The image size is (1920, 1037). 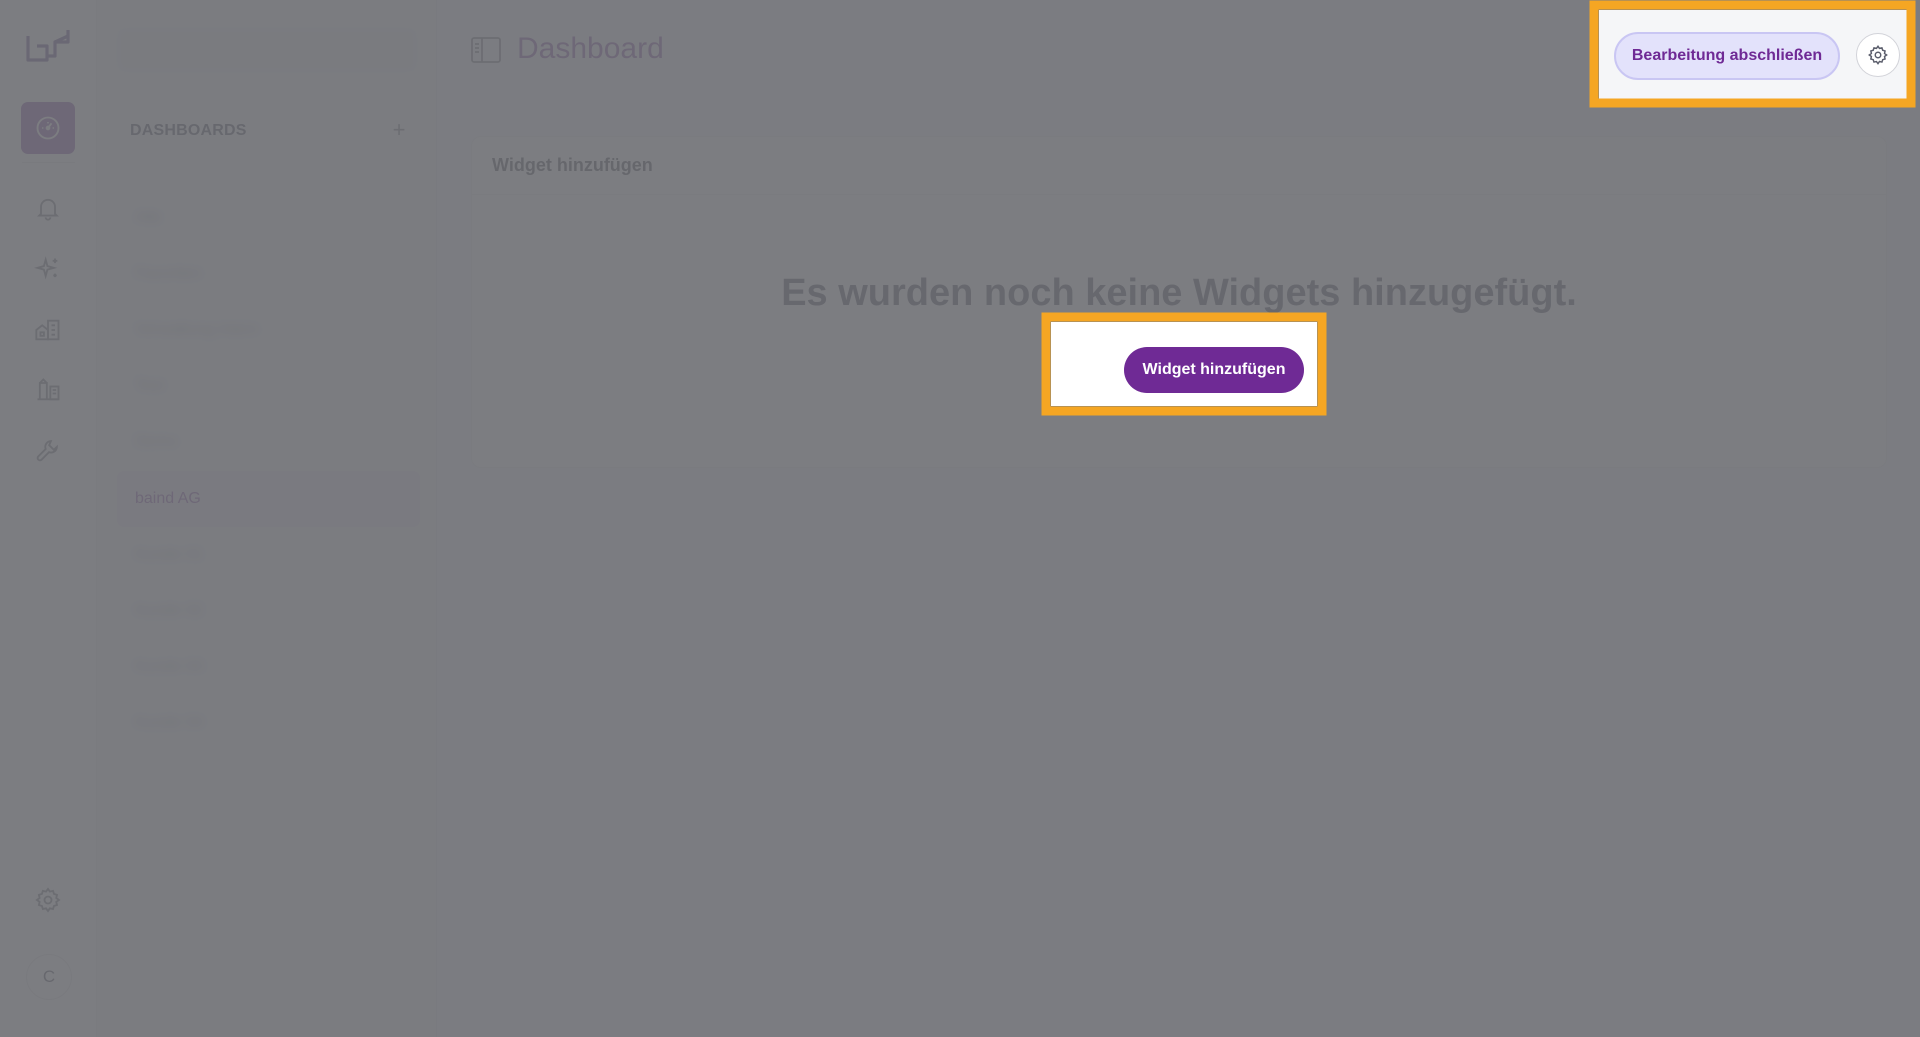 I want to click on dashboard-item: Test, so click(x=268, y=386).